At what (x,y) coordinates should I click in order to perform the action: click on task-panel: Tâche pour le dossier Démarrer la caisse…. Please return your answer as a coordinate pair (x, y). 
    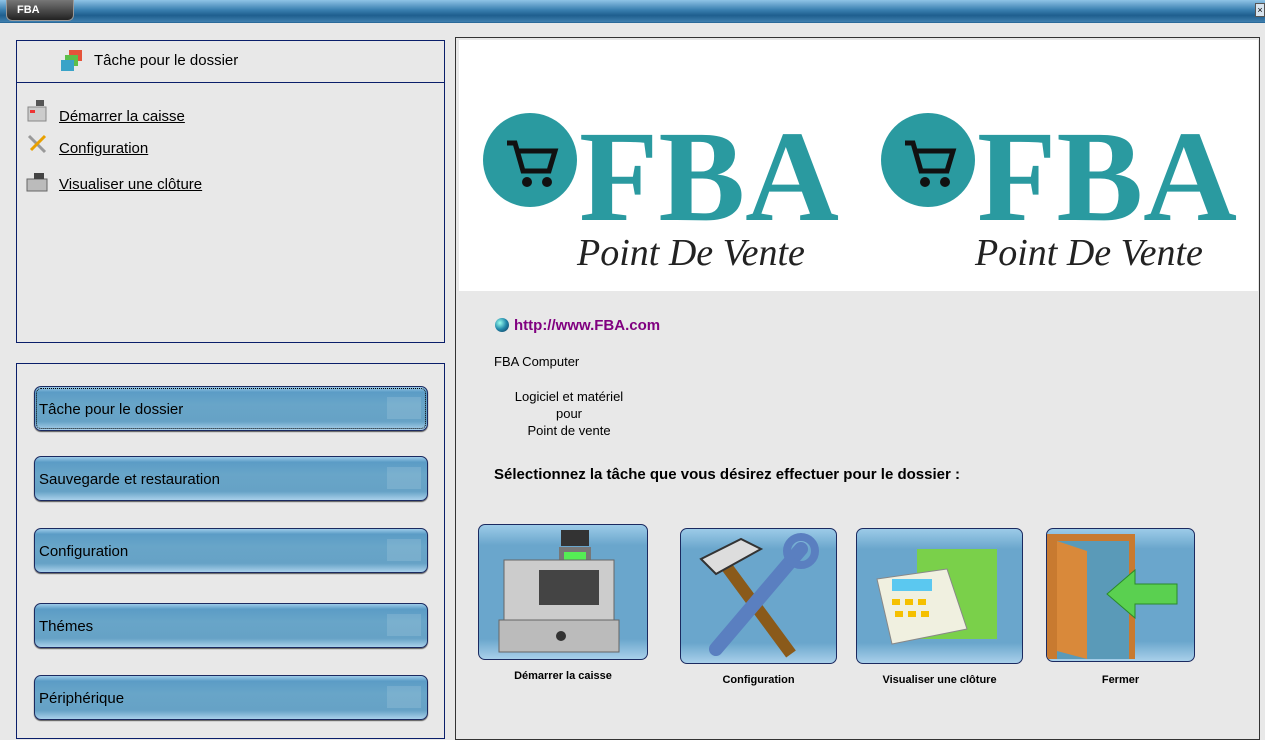
    Looking at the image, I should click on (230, 191).